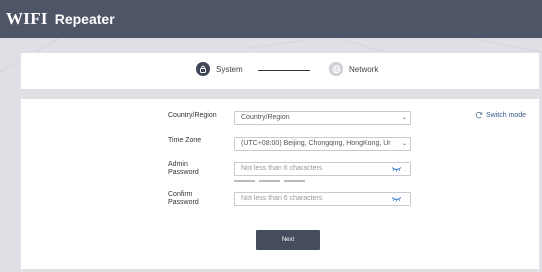  I want to click on refresh-icon, so click(479, 115).